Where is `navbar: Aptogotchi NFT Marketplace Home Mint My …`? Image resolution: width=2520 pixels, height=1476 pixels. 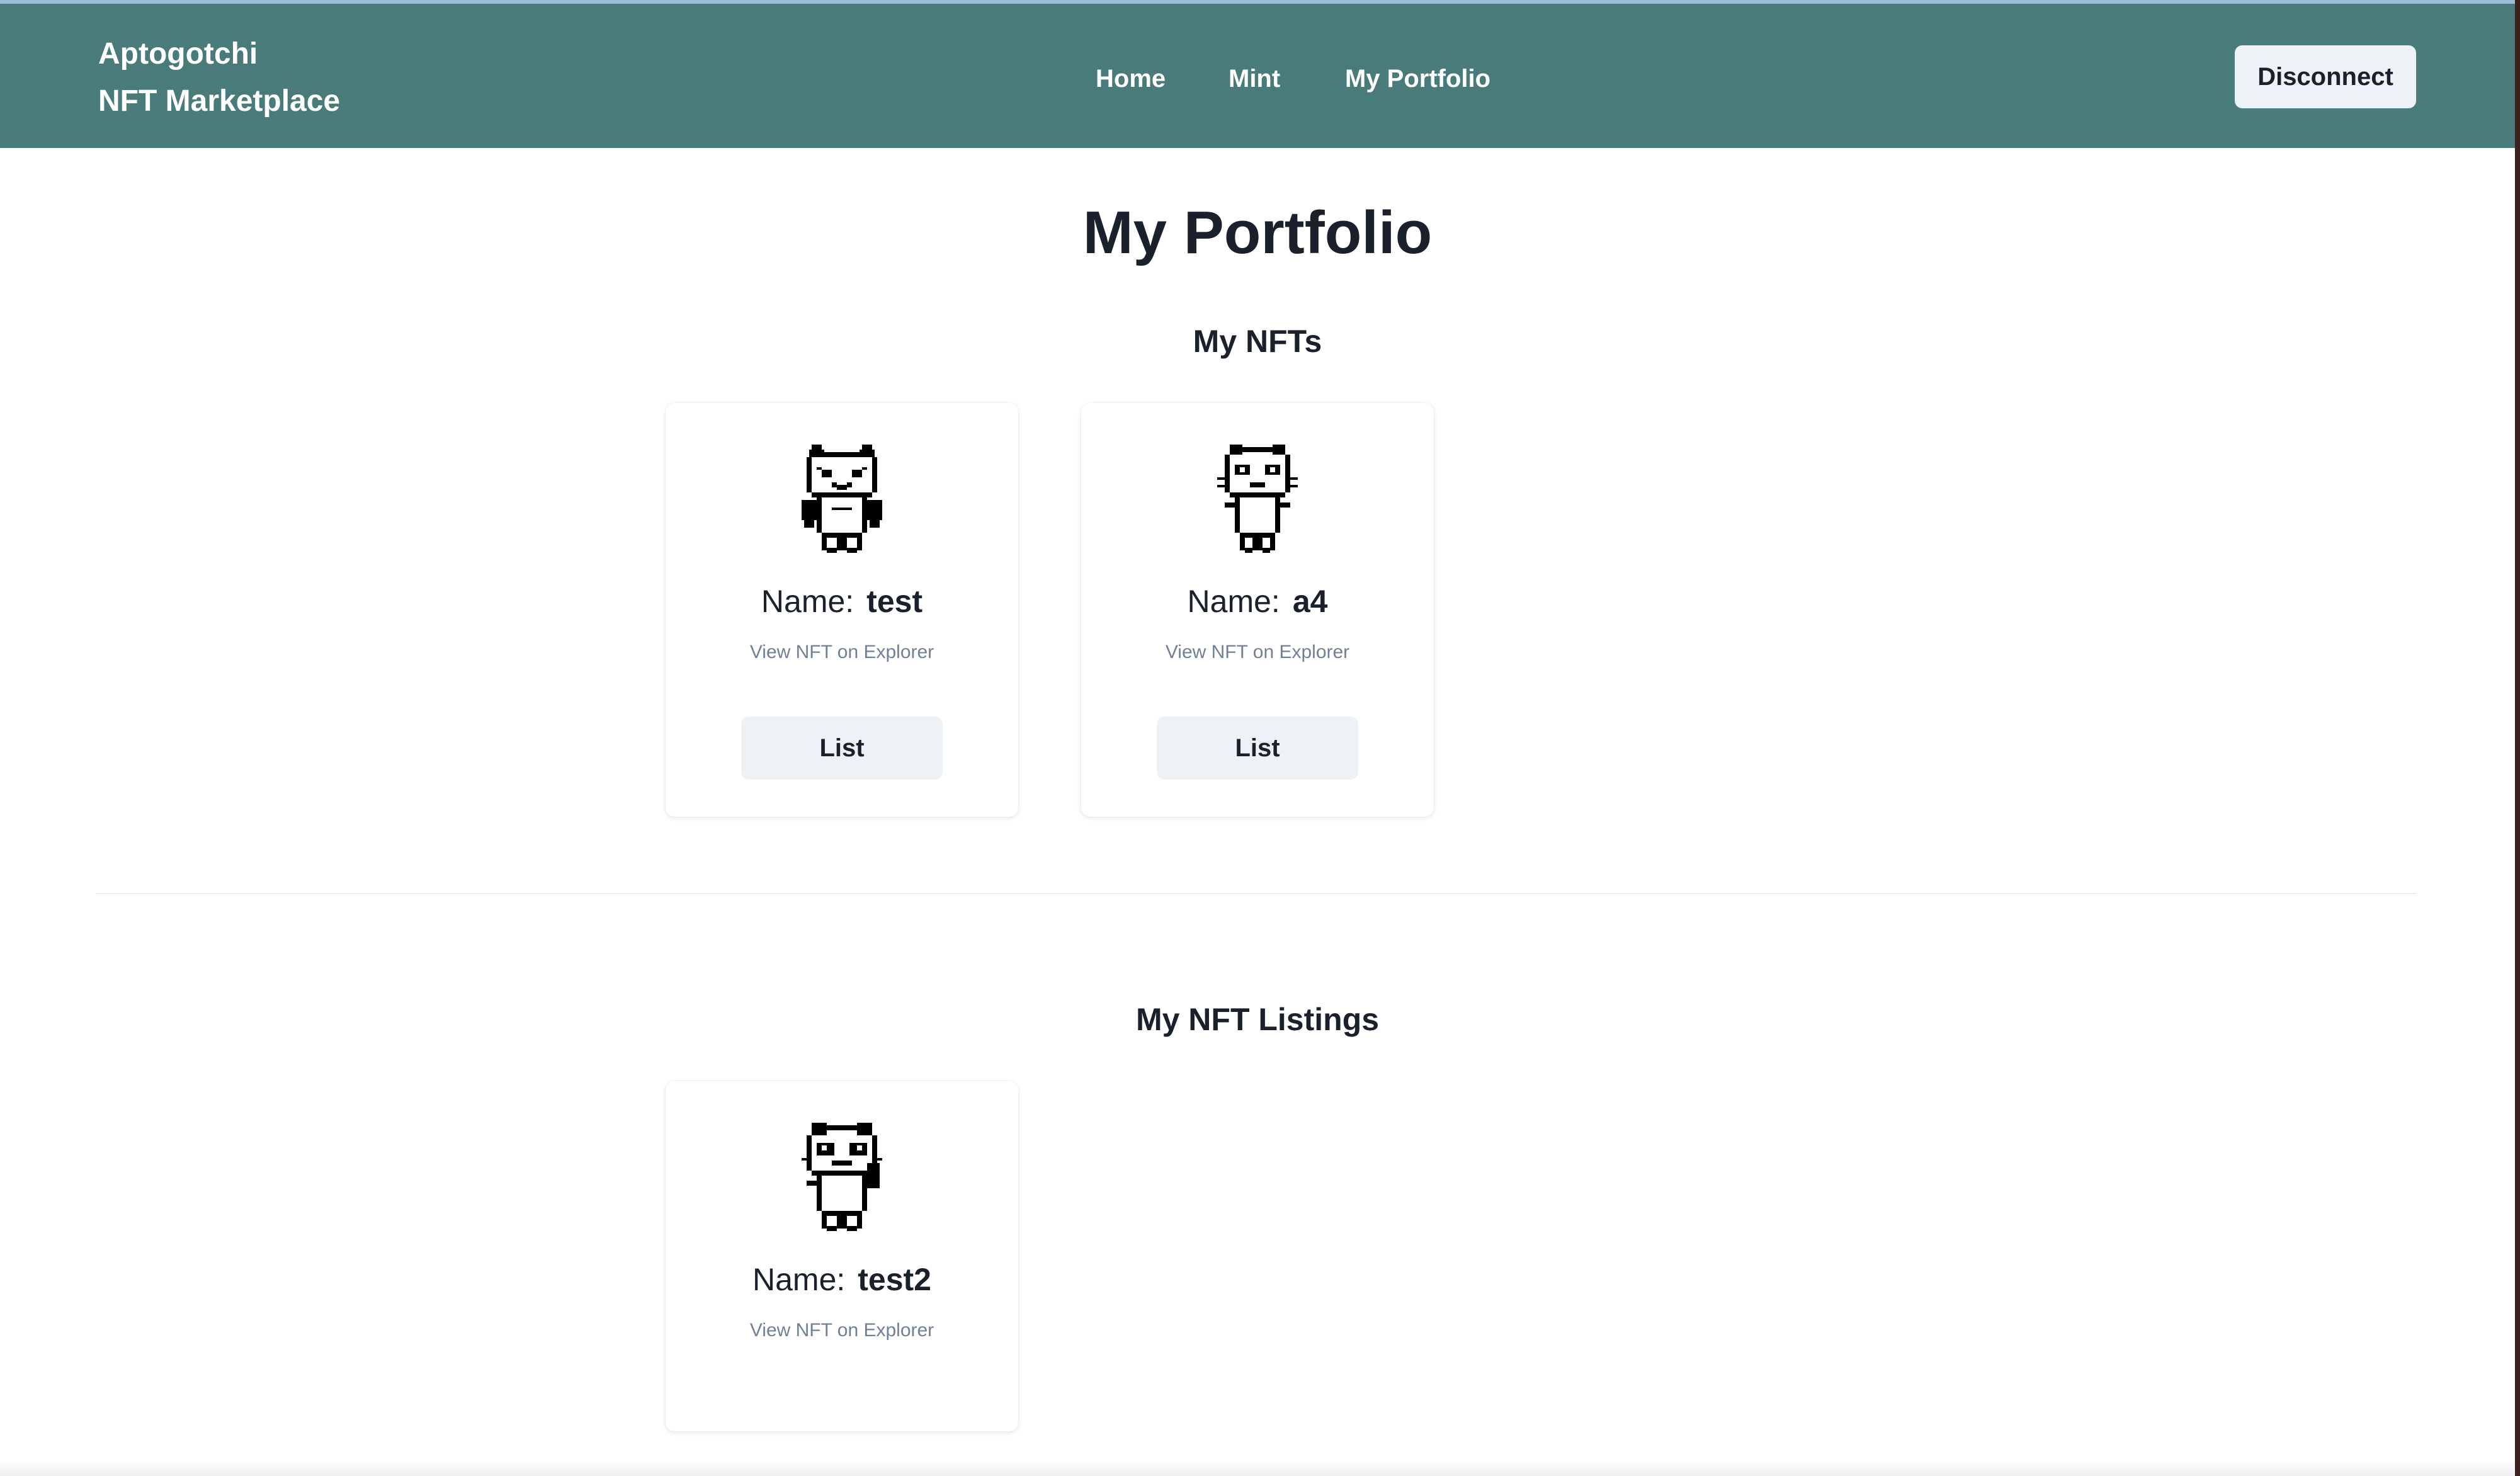
navbar: Aptogotchi NFT Marketplace Home Mint My … is located at coordinates (1260, 76).